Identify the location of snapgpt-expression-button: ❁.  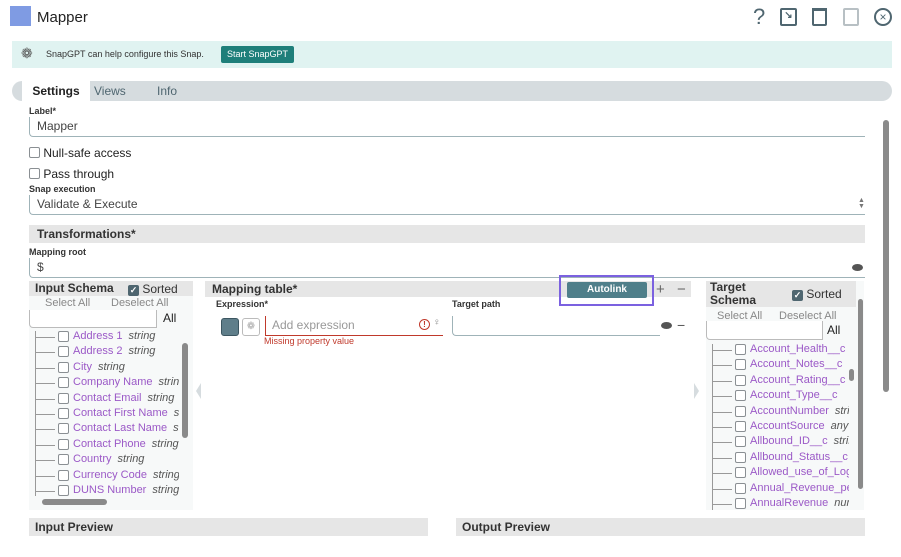
(251, 327).